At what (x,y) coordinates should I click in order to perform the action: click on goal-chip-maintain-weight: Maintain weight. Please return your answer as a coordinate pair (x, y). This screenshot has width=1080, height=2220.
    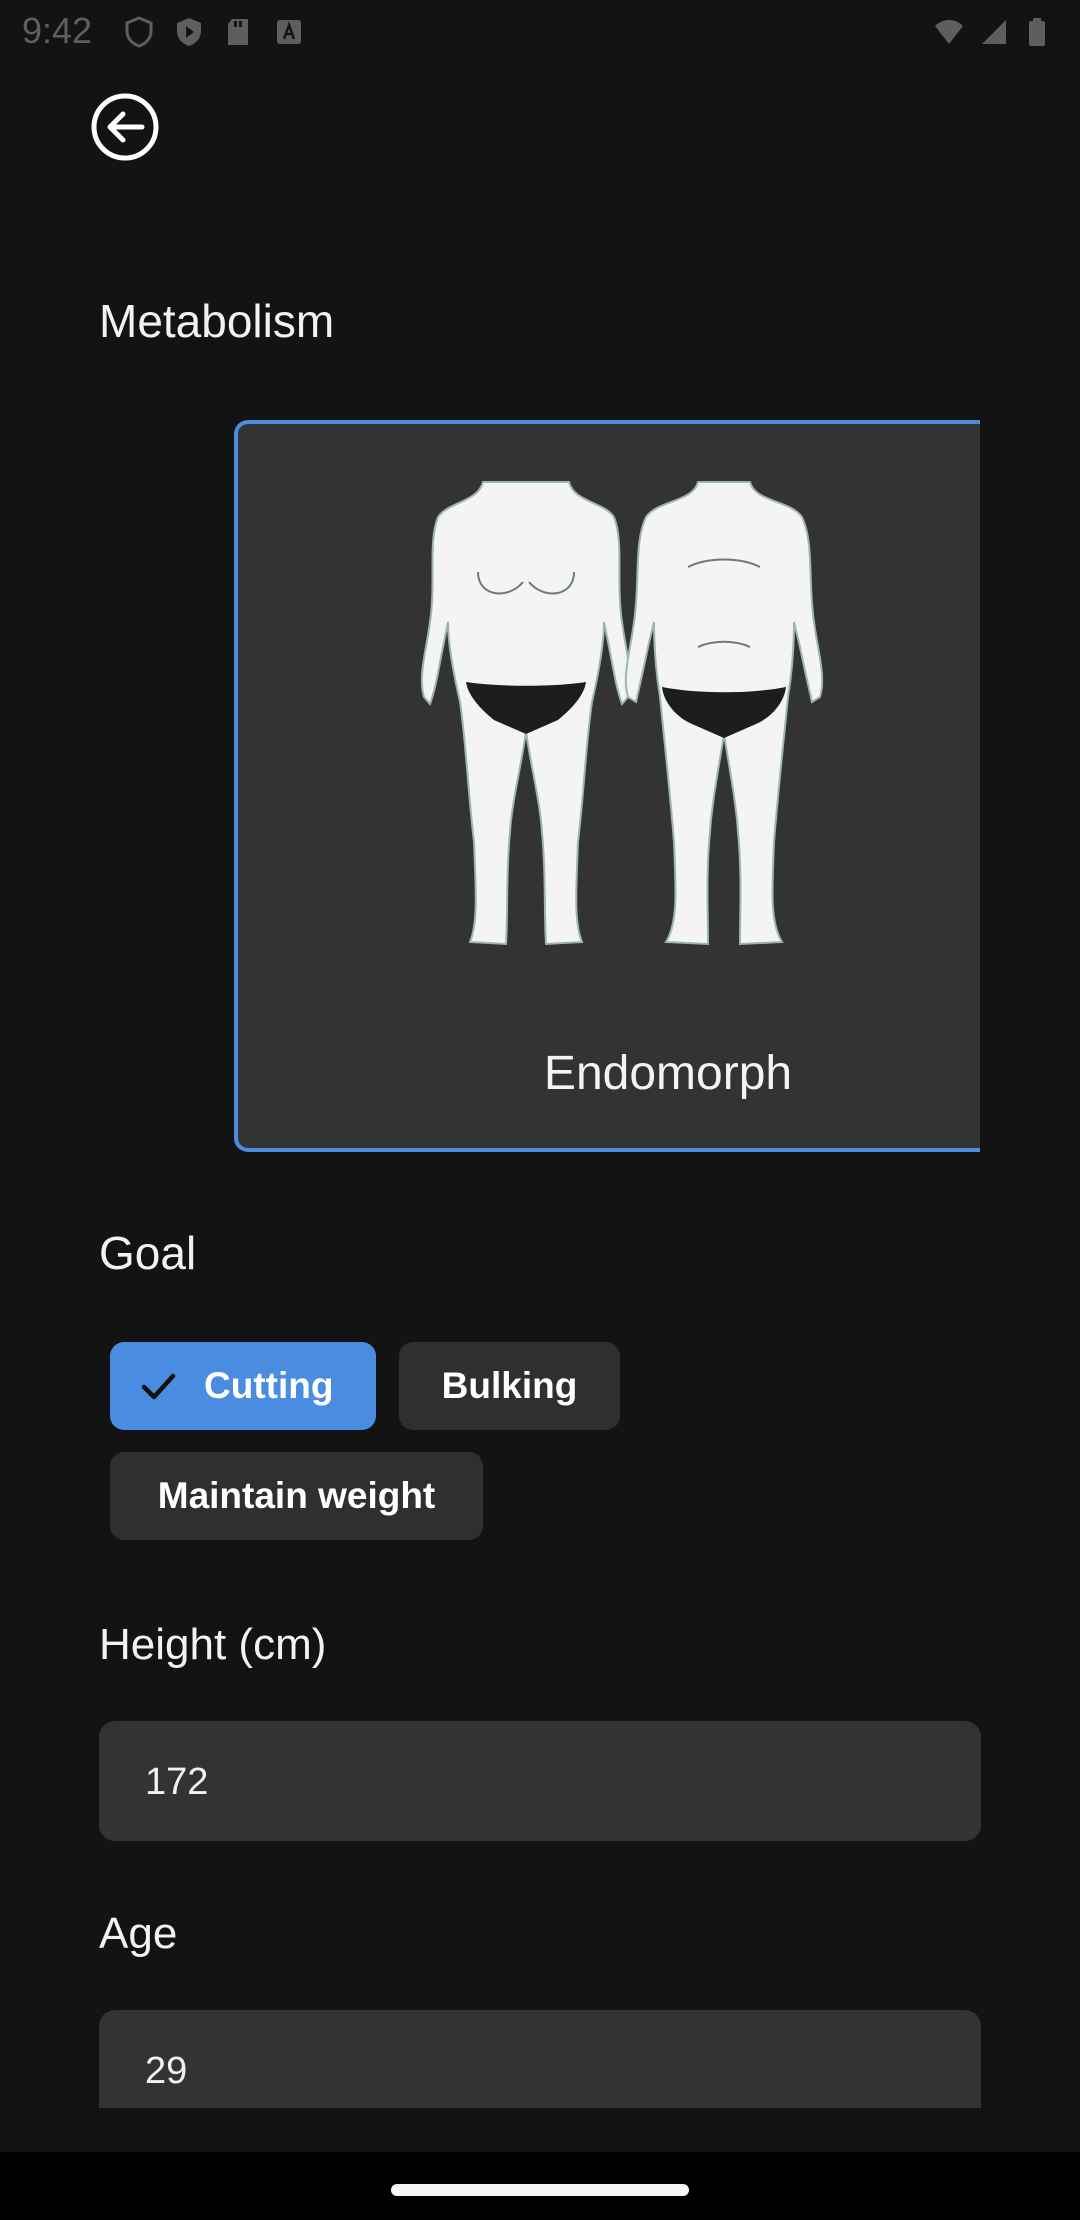
    Looking at the image, I should click on (296, 1496).